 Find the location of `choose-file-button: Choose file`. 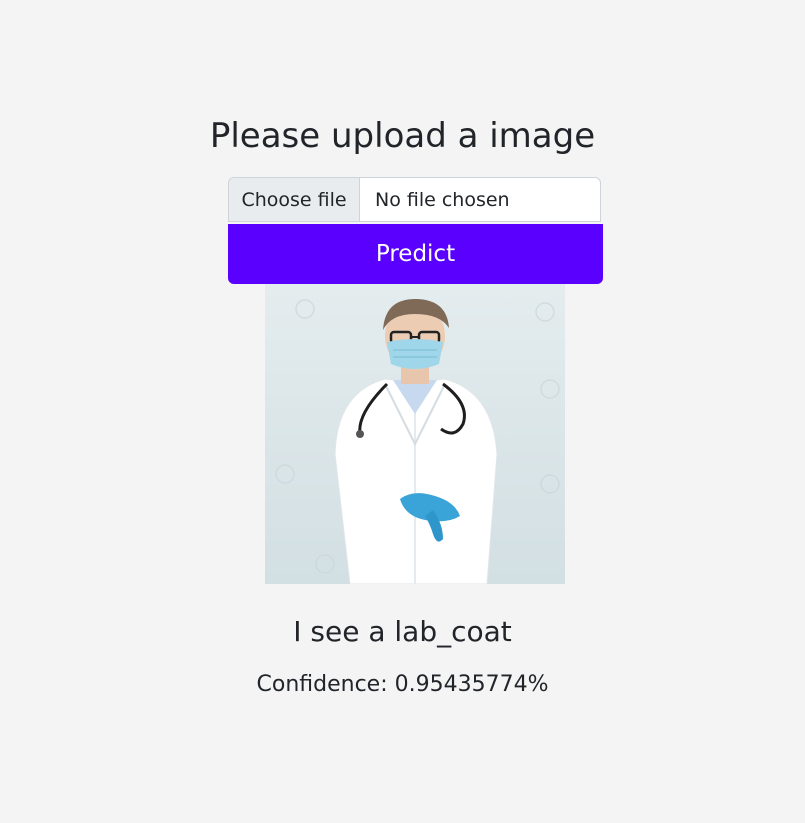

choose-file-button: Choose file is located at coordinates (294, 199).